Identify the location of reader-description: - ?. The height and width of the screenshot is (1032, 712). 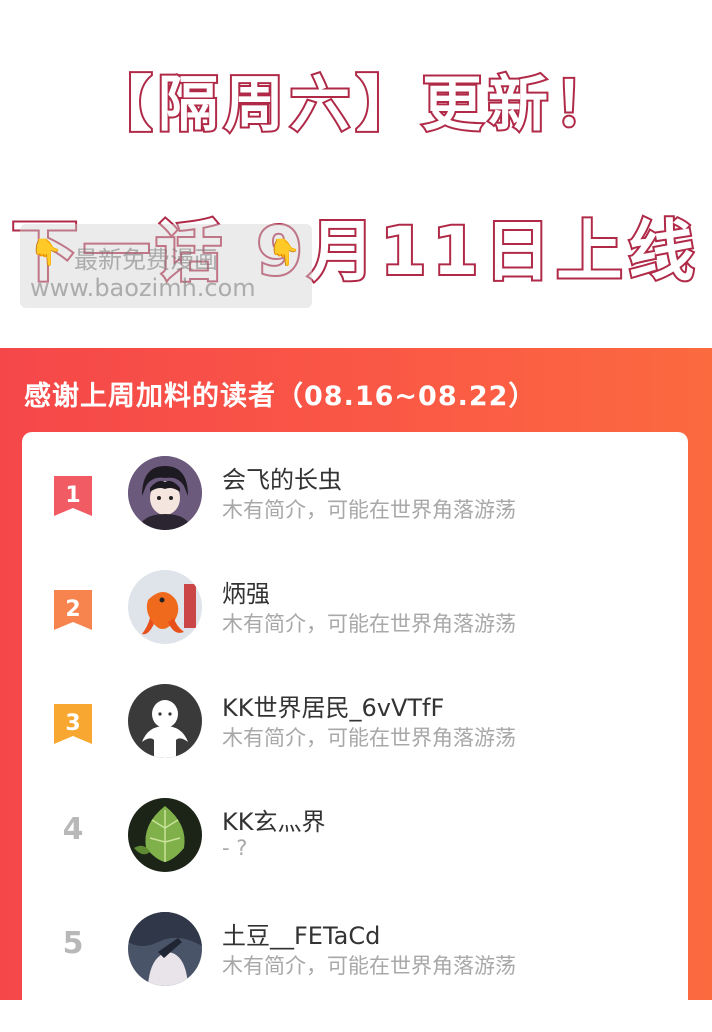
(235, 848).